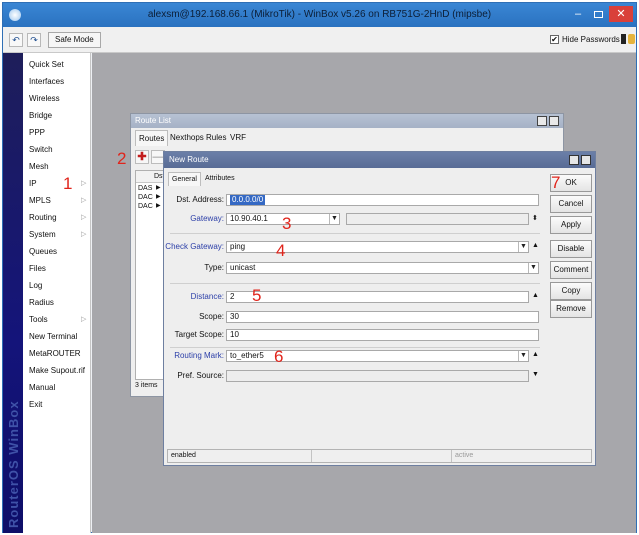  What do you see at coordinates (554, 40) in the screenshot?
I see `hide-passwords-checkbox: ✔` at bounding box center [554, 40].